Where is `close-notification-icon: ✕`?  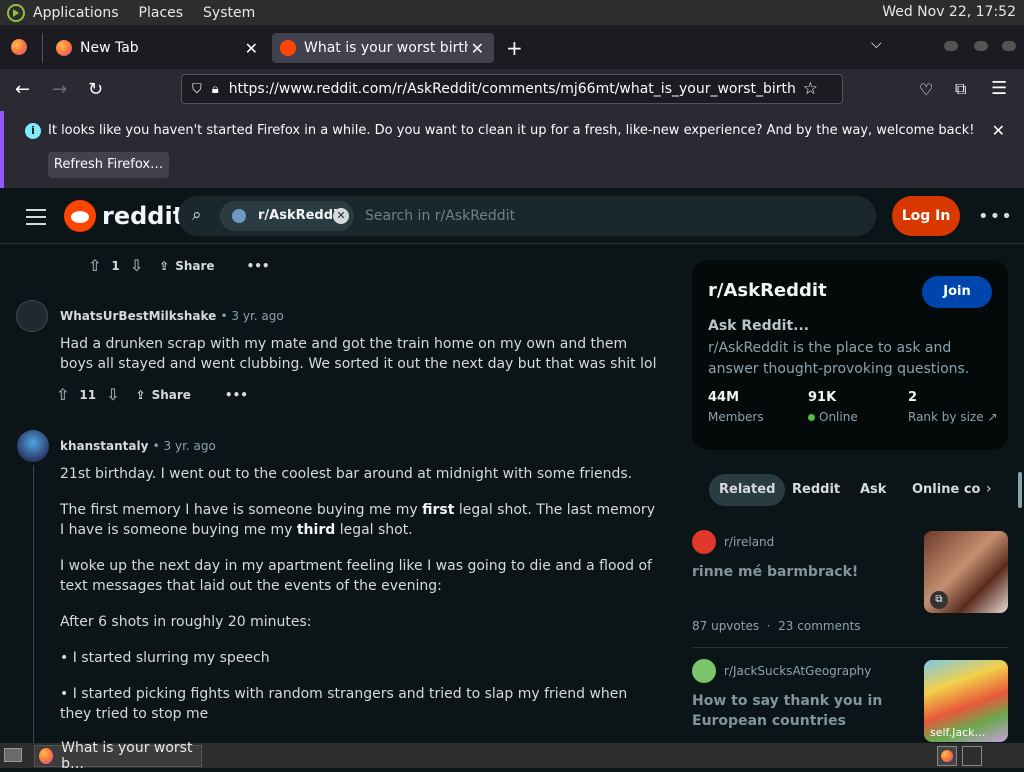 close-notification-icon: ✕ is located at coordinates (998, 130).